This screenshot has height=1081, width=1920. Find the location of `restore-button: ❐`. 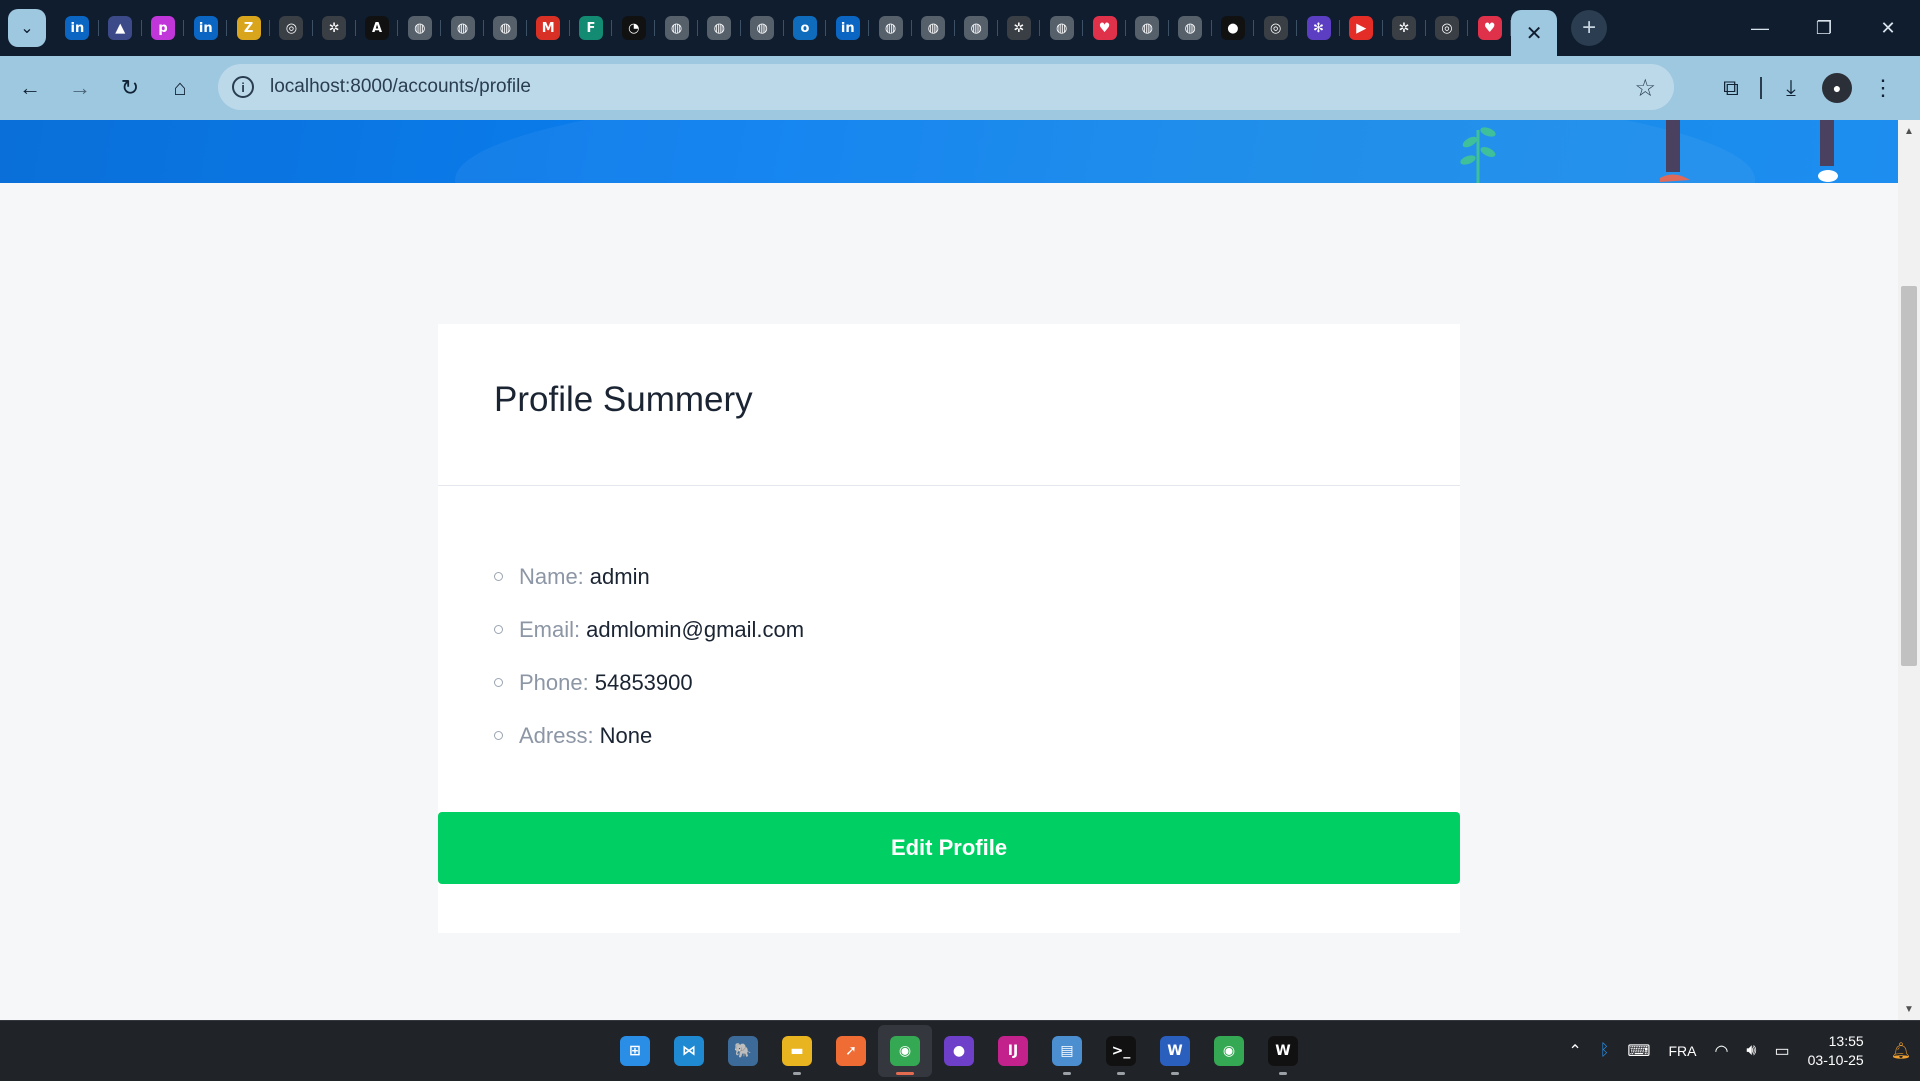

restore-button: ❐ is located at coordinates (1824, 28).